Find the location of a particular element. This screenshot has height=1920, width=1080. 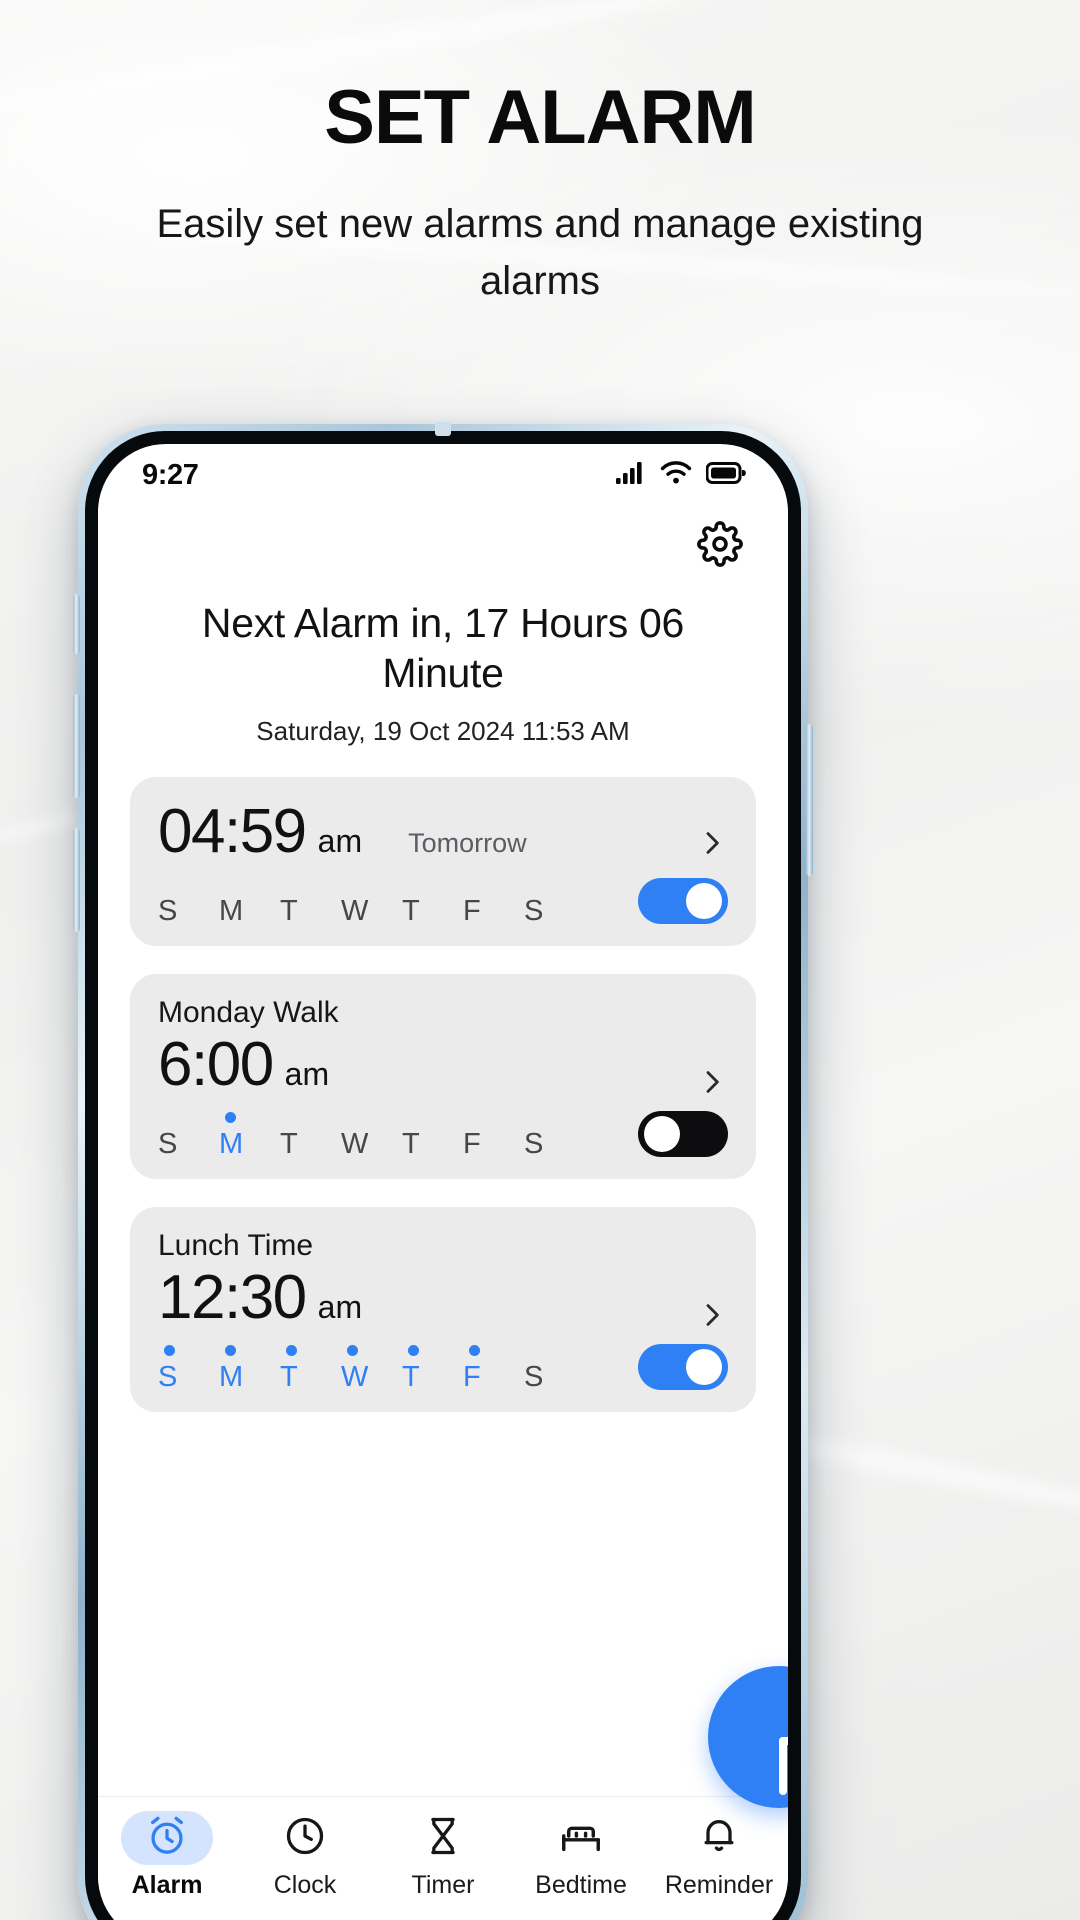

phone-button-power is located at coordinates (809, 800).